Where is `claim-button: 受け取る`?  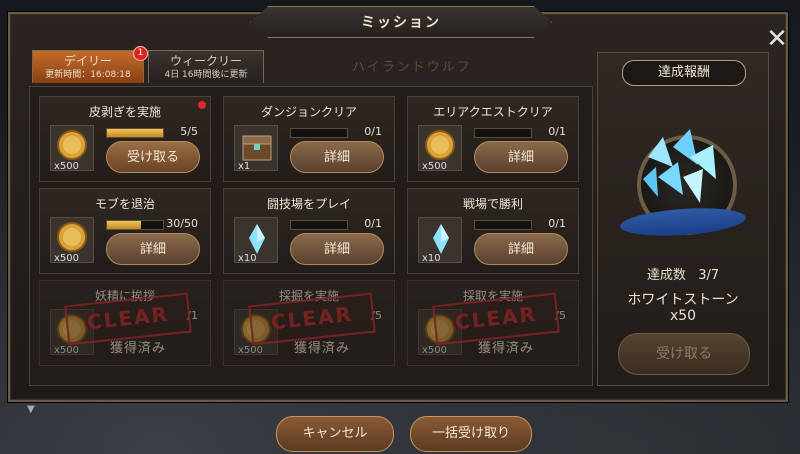 claim-button: 受け取る is located at coordinates (153, 157).